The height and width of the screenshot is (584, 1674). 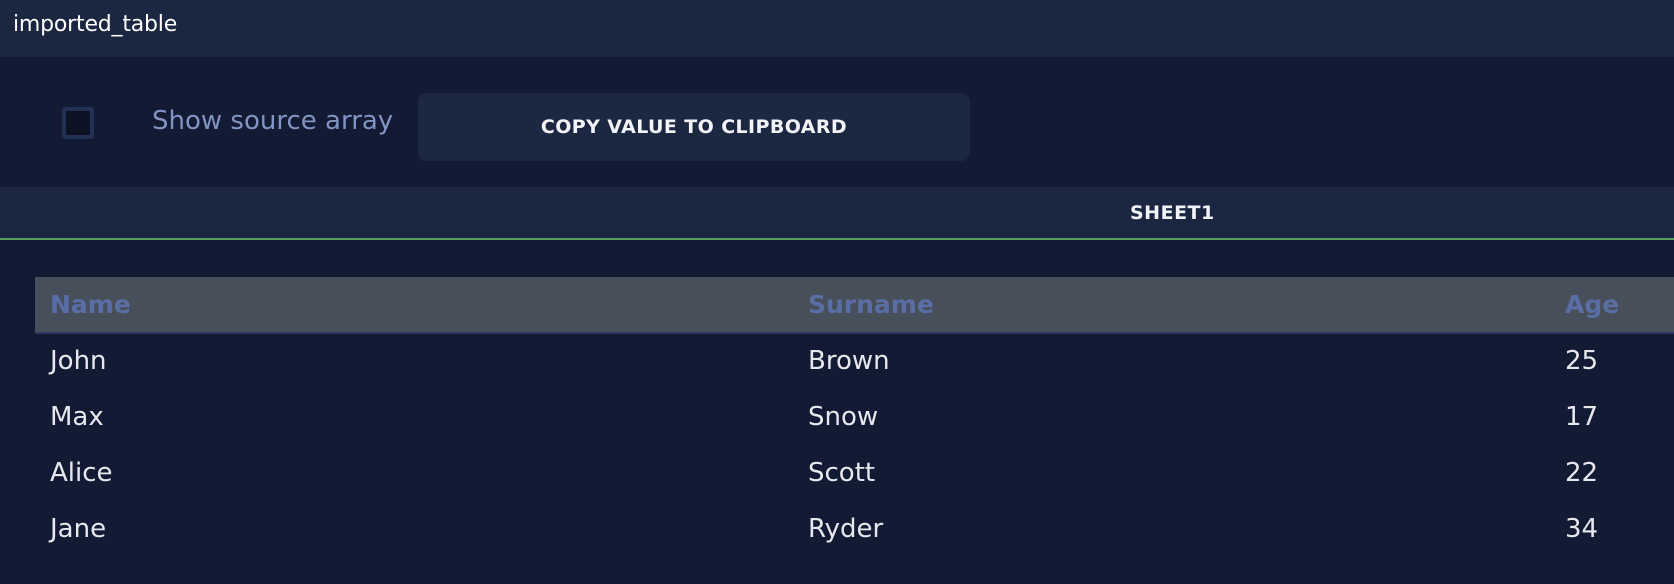 What do you see at coordinates (843, 417) in the screenshot?
I see `cell-surname: Snow` at bounding box center [843, 417].